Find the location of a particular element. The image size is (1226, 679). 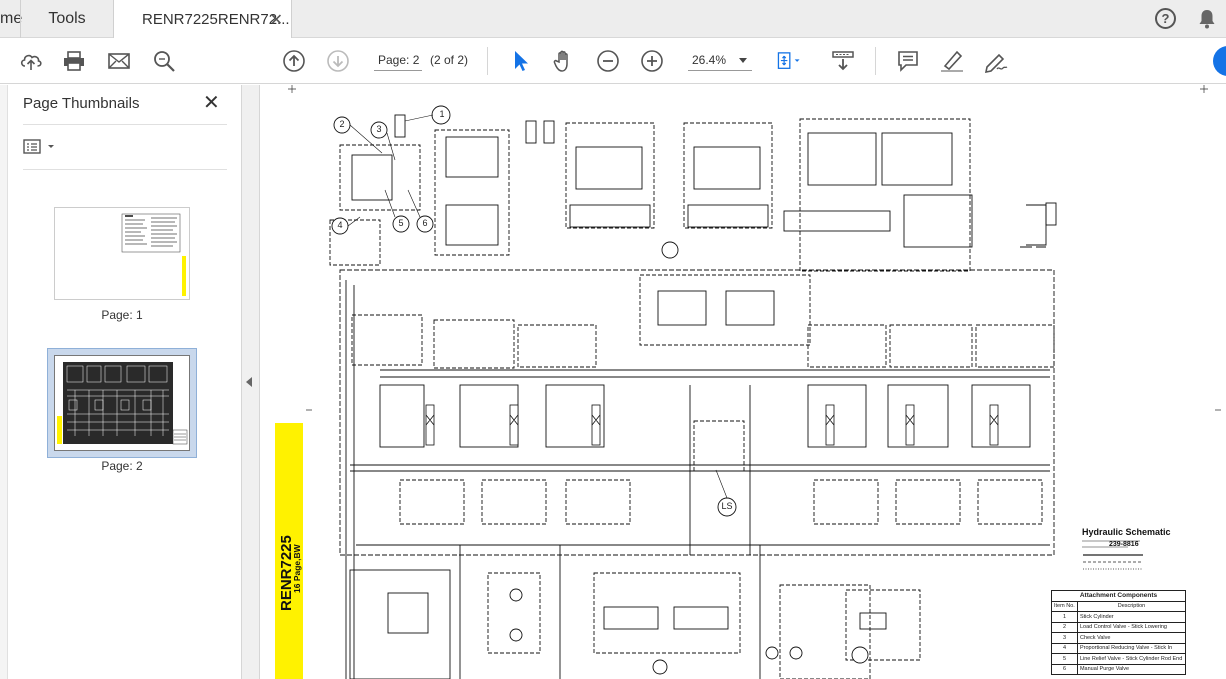

tab-home-label: me is located at coordinates (11, 18).